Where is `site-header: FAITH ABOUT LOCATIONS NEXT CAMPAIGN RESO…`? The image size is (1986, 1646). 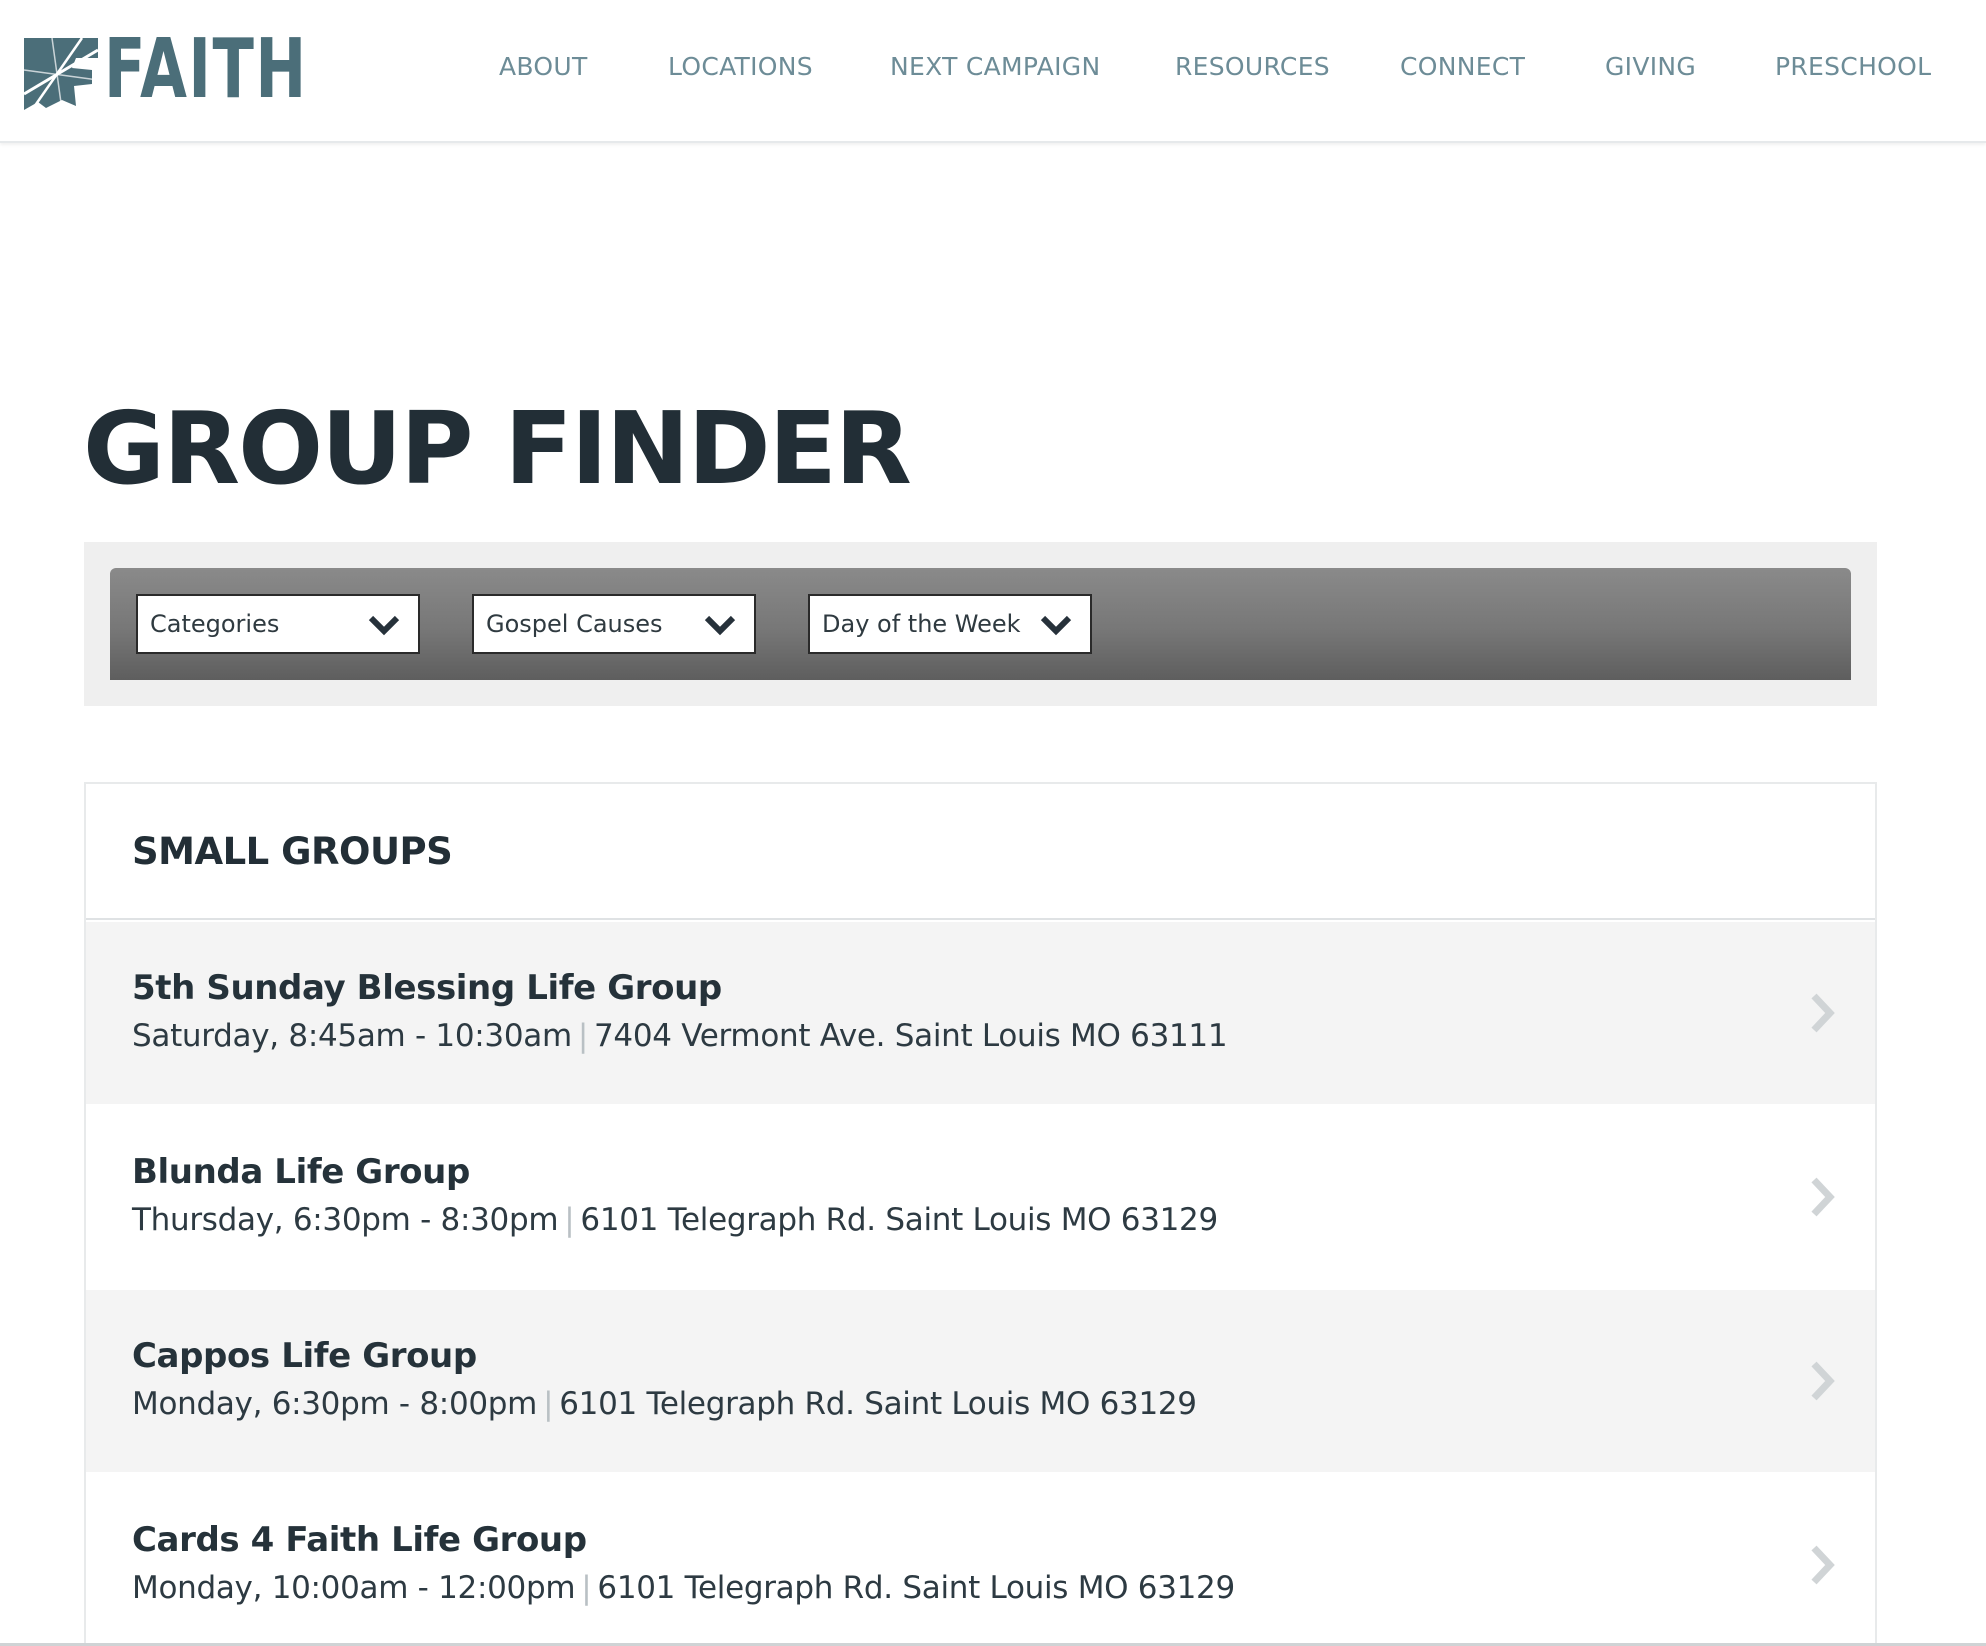 site-header: FAITH ABOUT LOCATIONS NEXT CAMPAIGN RESO… is located at coordinates (993, 71).